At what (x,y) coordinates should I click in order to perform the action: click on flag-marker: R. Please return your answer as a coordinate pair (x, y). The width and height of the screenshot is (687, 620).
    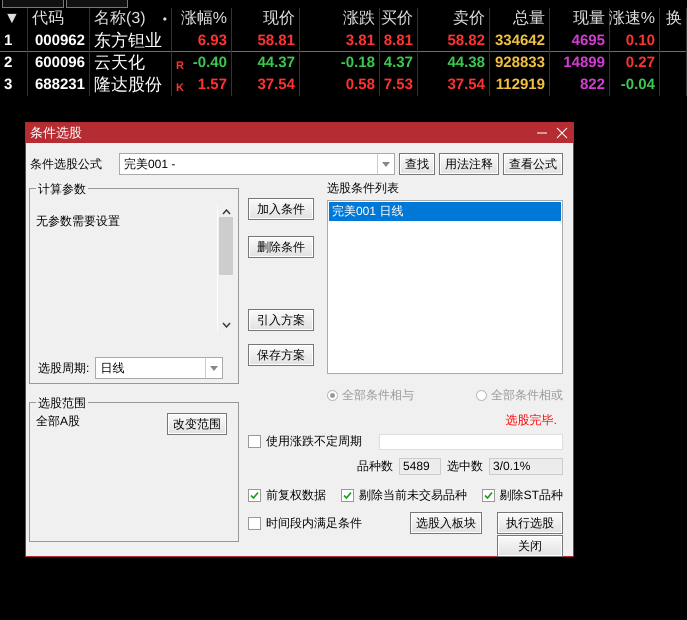
    Looking at the image, I should click on (180, 66).